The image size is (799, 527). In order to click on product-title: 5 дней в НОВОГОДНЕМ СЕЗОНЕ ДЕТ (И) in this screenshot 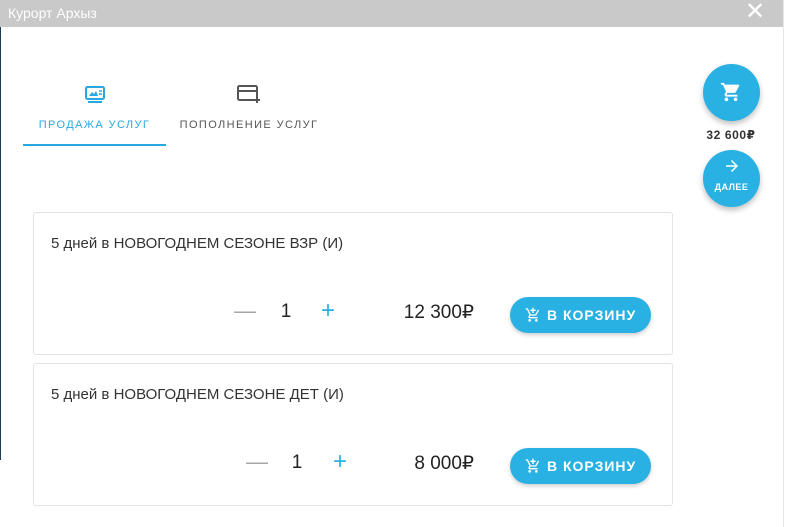, I will do `click(197, 394)`.